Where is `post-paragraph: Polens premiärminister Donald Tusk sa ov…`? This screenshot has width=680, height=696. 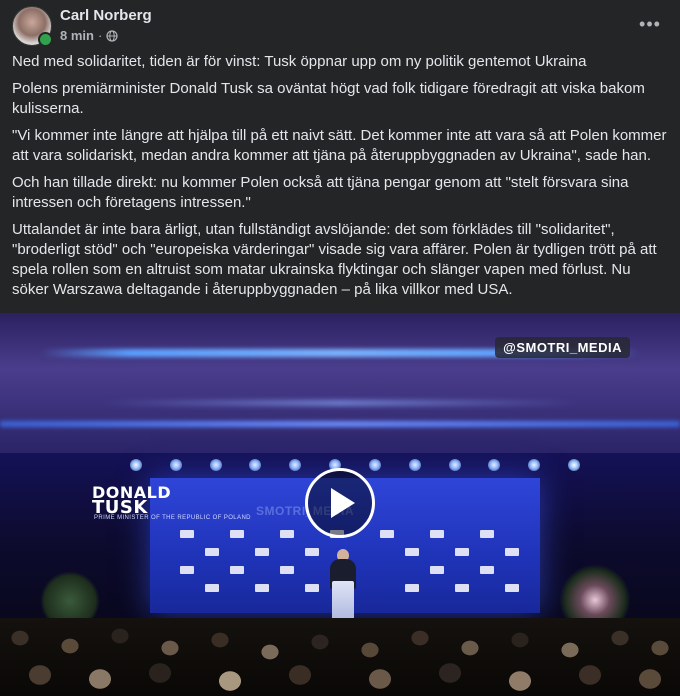
post-paragraph: Polens premiärminister Donald Tusk sa ov… is located at coordinates (328, 98).